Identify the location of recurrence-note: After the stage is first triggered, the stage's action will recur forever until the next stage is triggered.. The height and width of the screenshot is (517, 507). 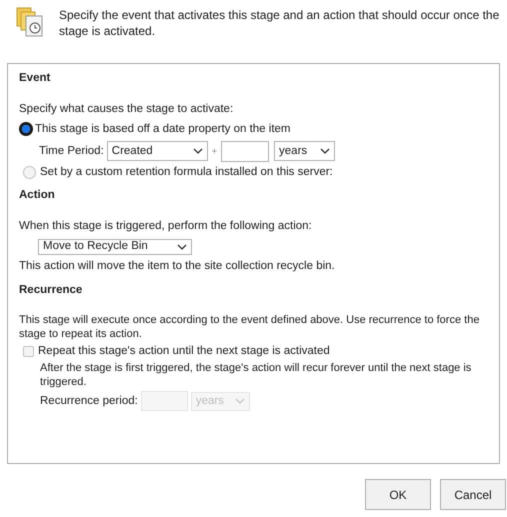
(256, 375).